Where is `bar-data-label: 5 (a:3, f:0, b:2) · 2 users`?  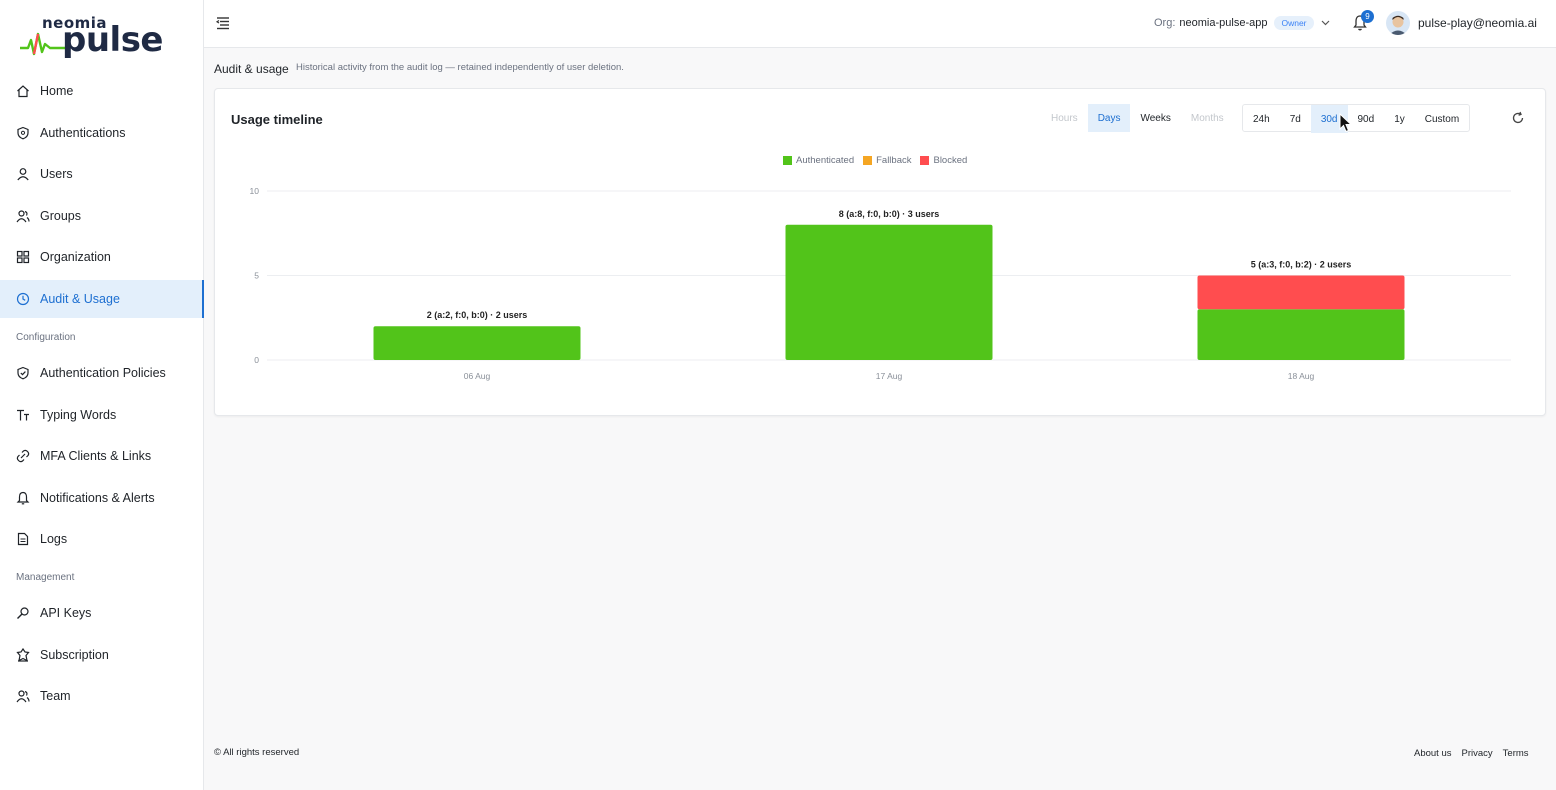 bar-data-label: 5 (a:3, f:0, b:2) · 2 users is located at coordinates (1301, 265).